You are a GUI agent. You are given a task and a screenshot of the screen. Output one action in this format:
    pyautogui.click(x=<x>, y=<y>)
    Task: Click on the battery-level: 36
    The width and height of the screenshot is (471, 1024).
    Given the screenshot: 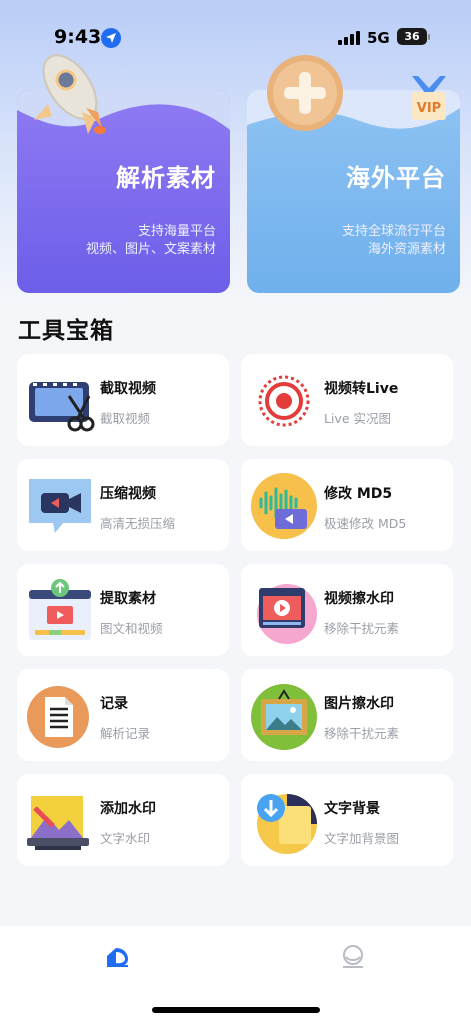 What is the action you would take?
    pyautogui.click(x=412, y=36)
    